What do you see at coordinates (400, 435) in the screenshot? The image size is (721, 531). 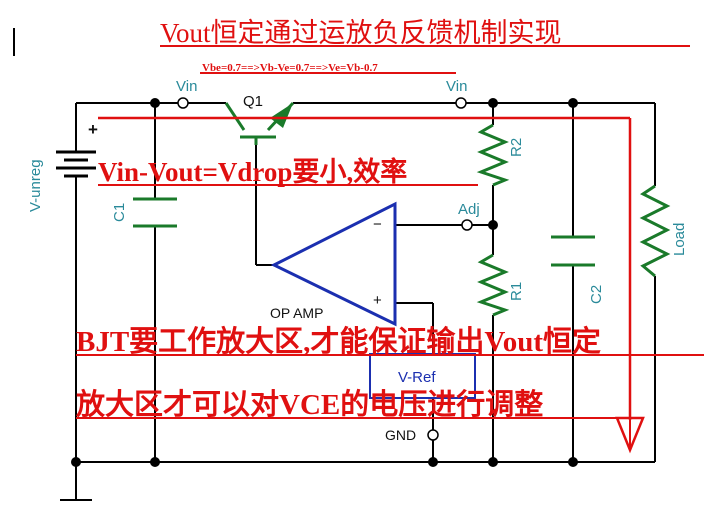 I see `label-gnd: GND` at bounding box center [400, 435].